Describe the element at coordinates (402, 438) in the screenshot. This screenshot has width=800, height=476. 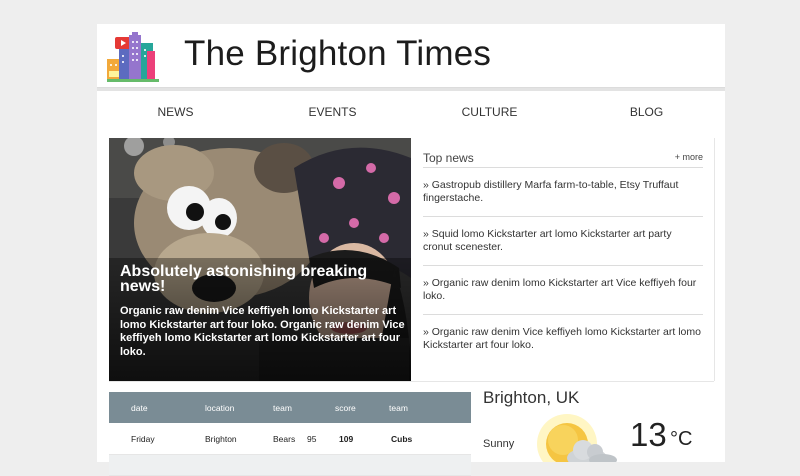
I see `cell-team2: Cubs` at that location.